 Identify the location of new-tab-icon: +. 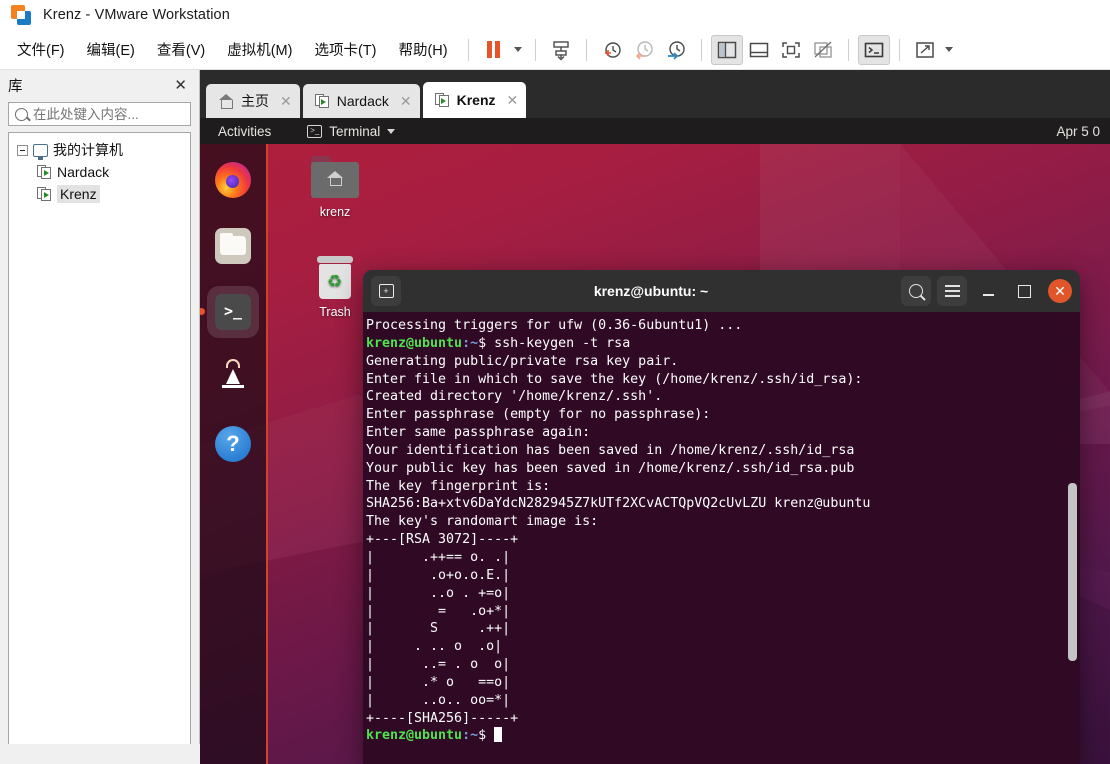
(386, 291).